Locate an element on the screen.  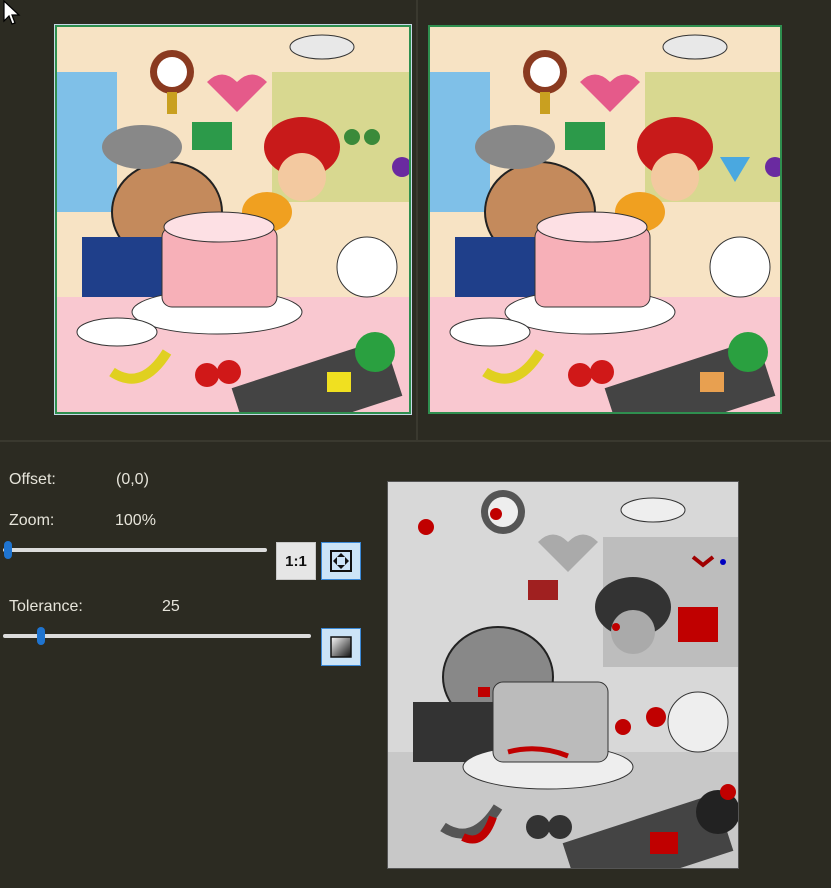
tolerance-value: 25 is located at coordinates (171, 606).